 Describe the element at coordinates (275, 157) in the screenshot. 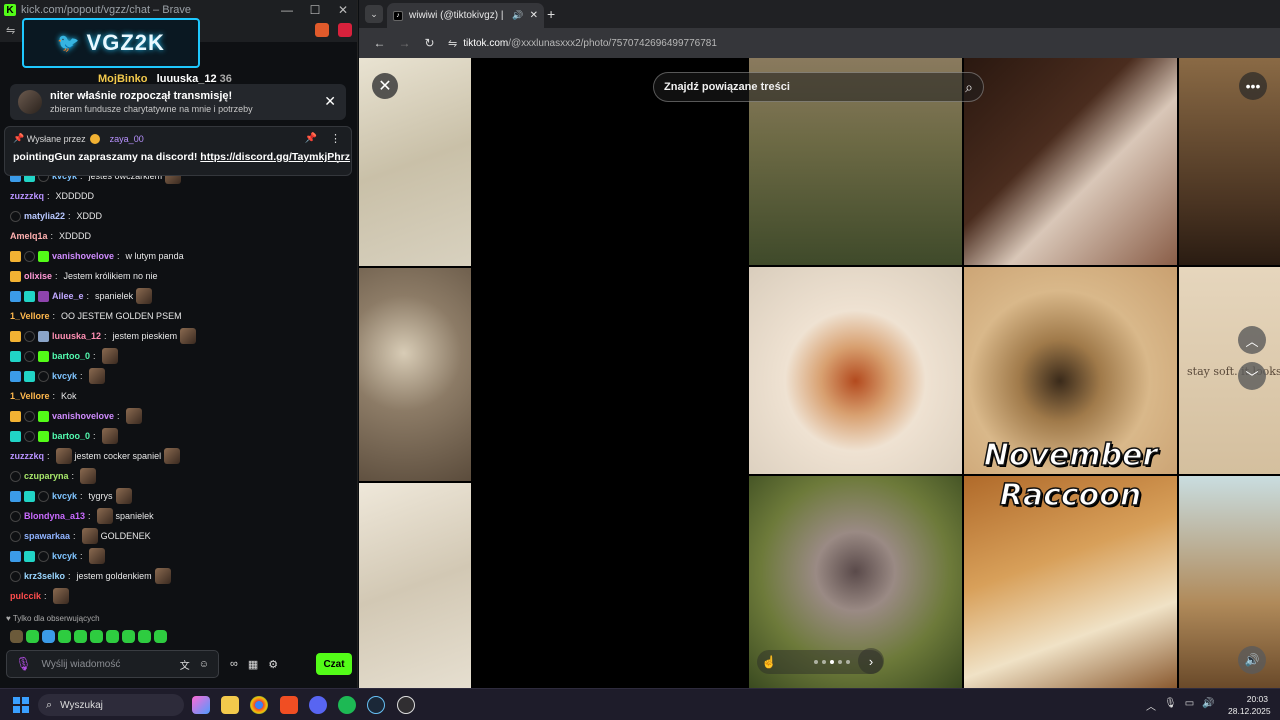

I see `discord-link: https://discord.gg/TaymkjPhrz` at that location.